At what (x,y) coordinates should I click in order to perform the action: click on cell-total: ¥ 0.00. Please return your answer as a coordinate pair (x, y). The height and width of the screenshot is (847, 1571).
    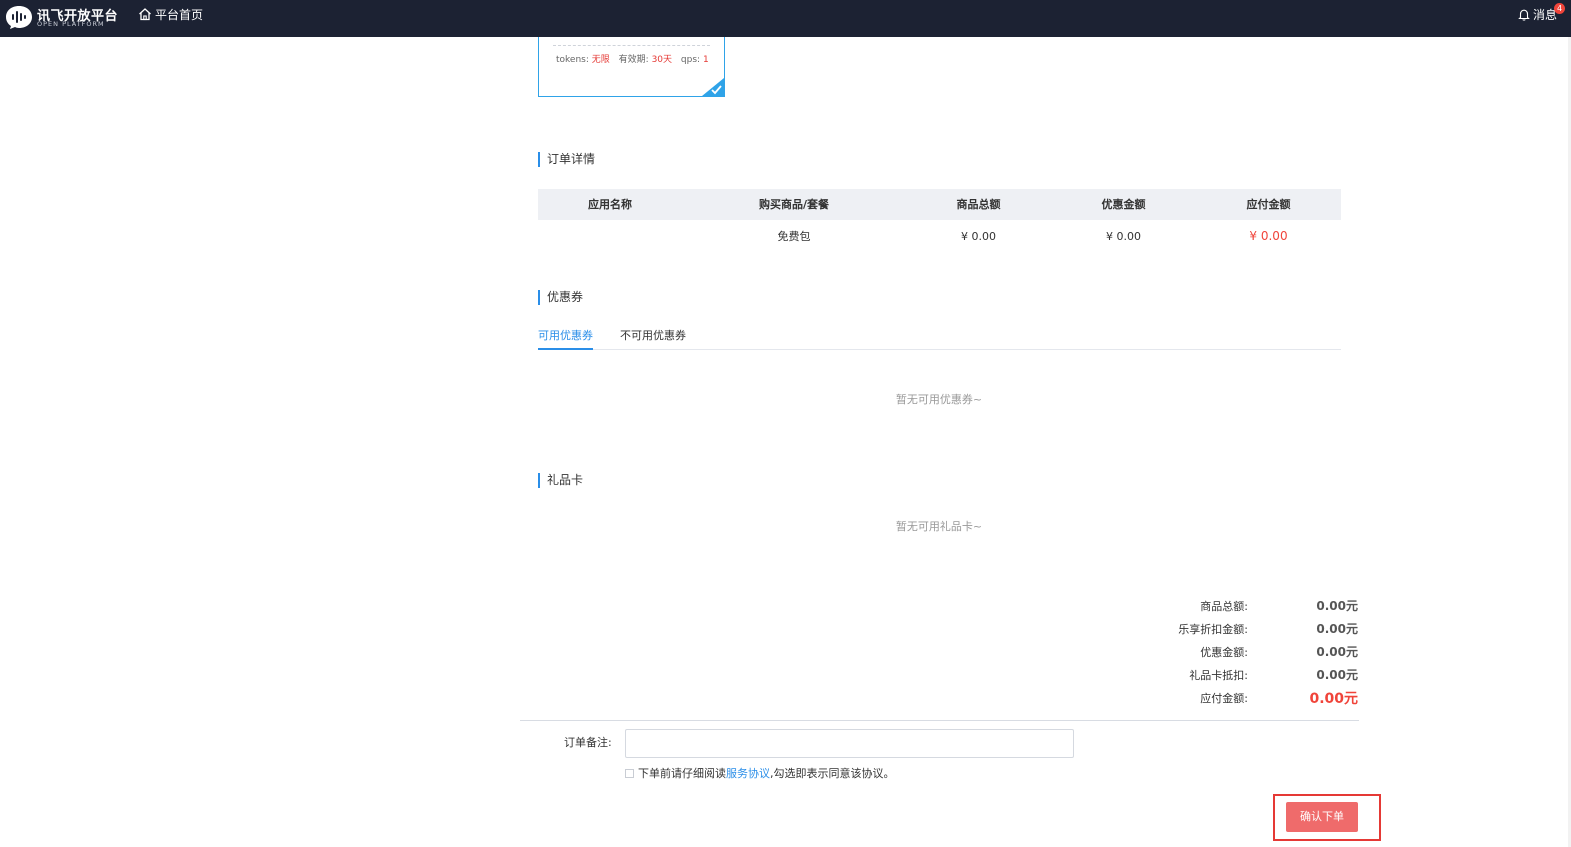
    Looking at the image, I should click on (978, 236).